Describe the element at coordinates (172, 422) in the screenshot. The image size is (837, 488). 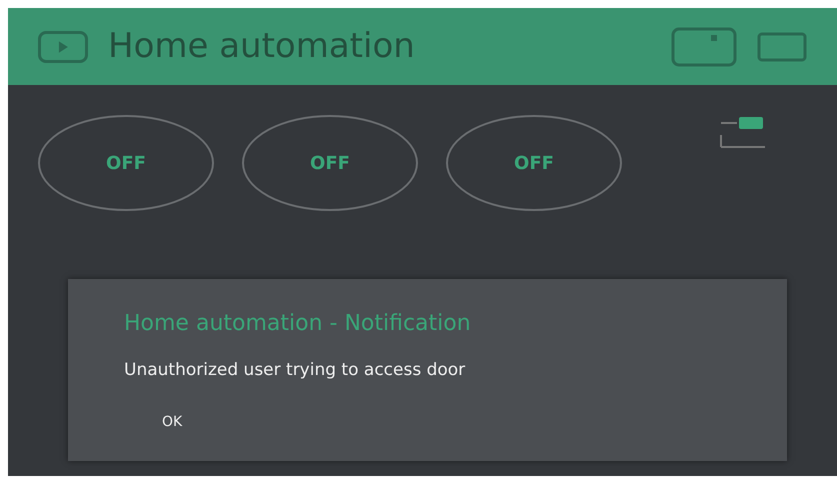
I see `ok-button: OK` at that location.